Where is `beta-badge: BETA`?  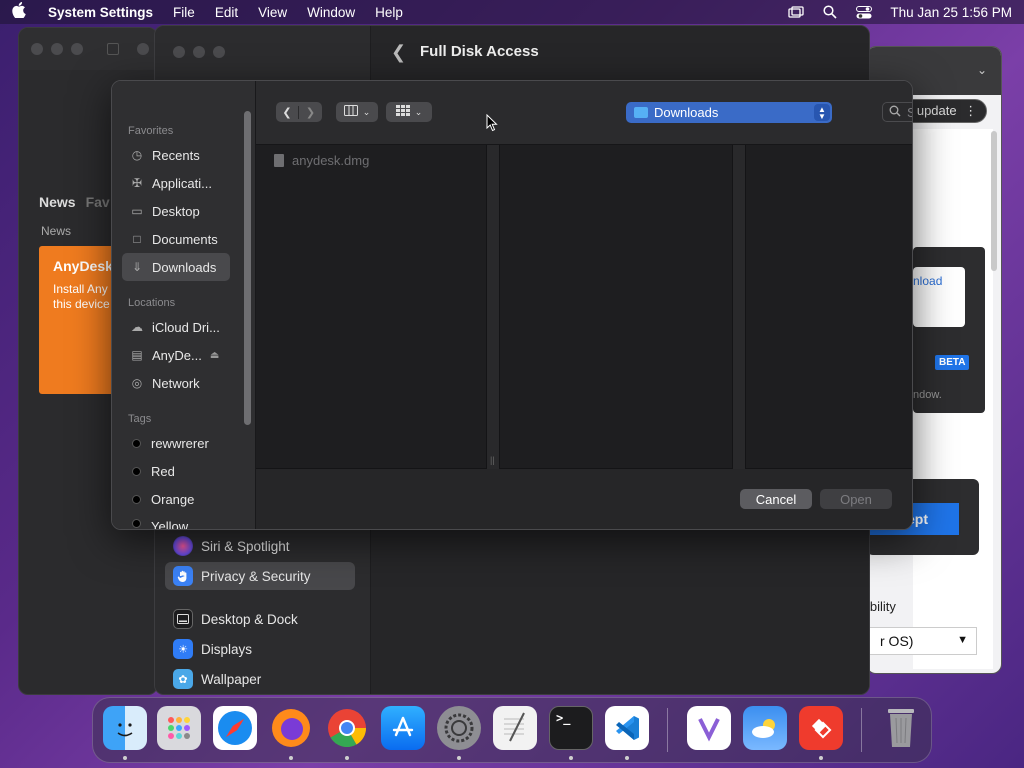 beta-badge: BETA is located at coordinates (952, 362).